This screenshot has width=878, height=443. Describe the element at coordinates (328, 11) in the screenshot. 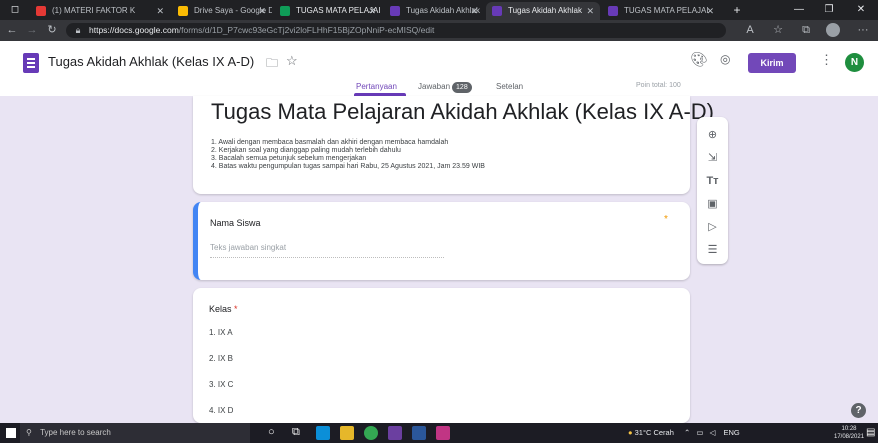

I see `browser-tab-3: TUGAS MATA PELAJAI ✕` at that location.